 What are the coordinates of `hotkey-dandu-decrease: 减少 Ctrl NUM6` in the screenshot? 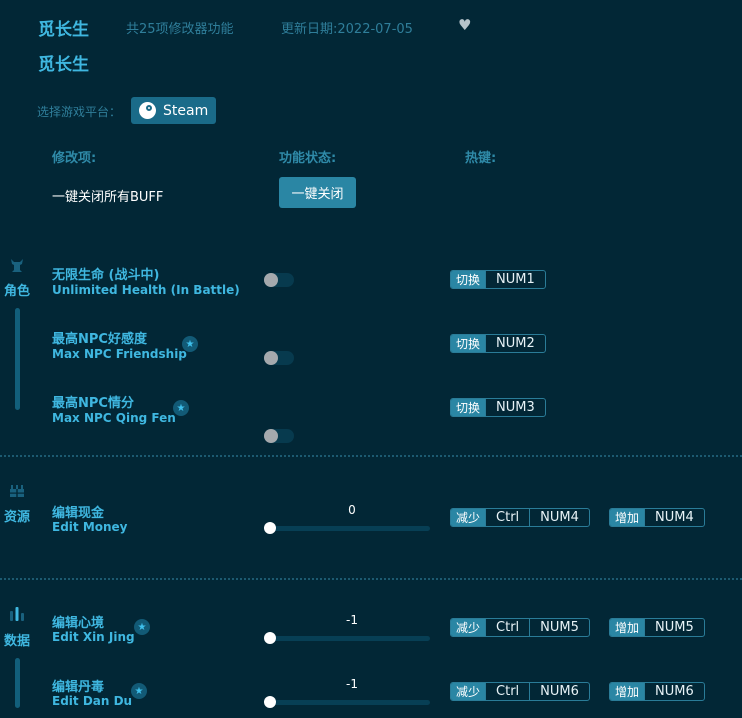 It's located at (520, 691).